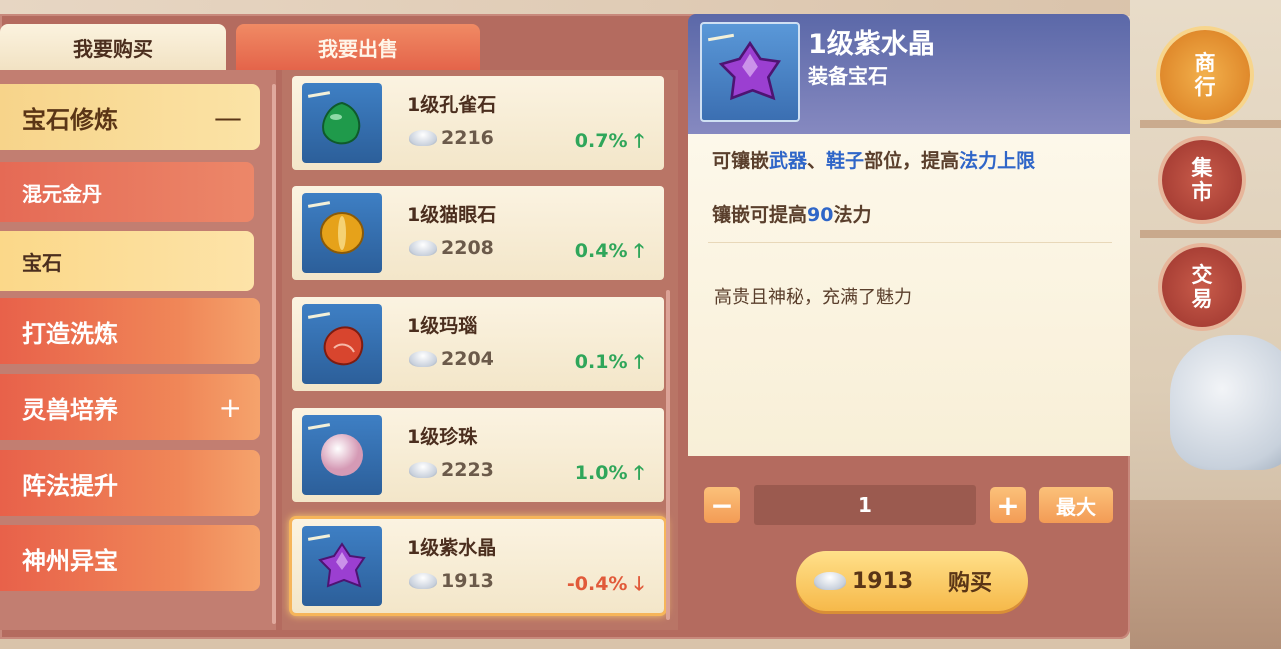 This screenshot has height=649, width=1281. I want to click on tab-sell: 我要出售, so click(358, 47).